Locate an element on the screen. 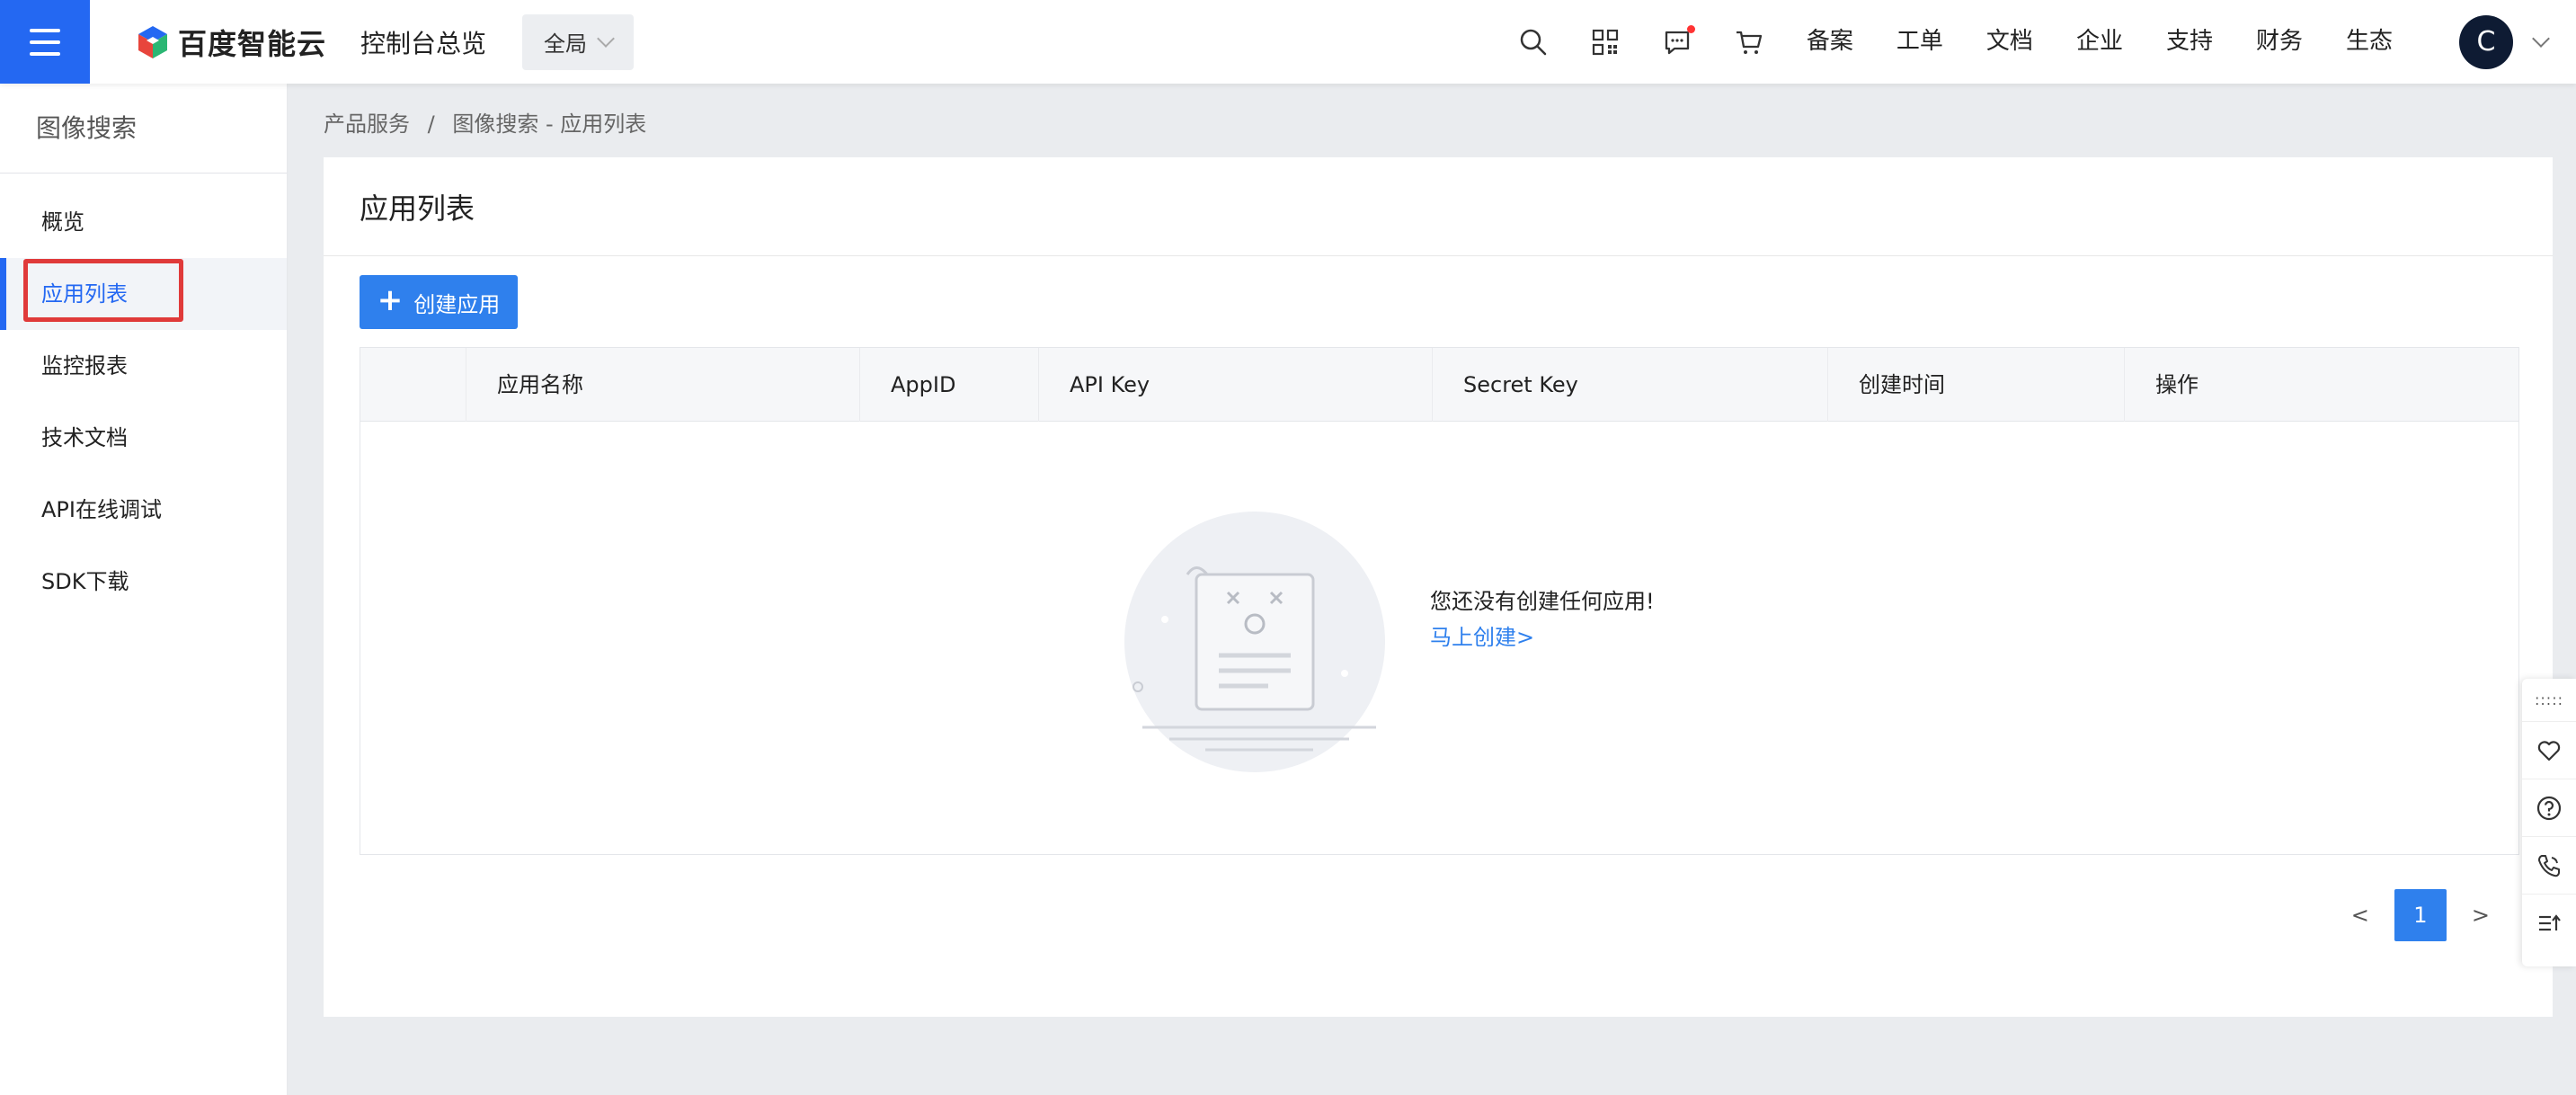 The width and height of the screenshot is (2576, 1095). create-app-label: 创建应用 is located at coordinates (457, 304).